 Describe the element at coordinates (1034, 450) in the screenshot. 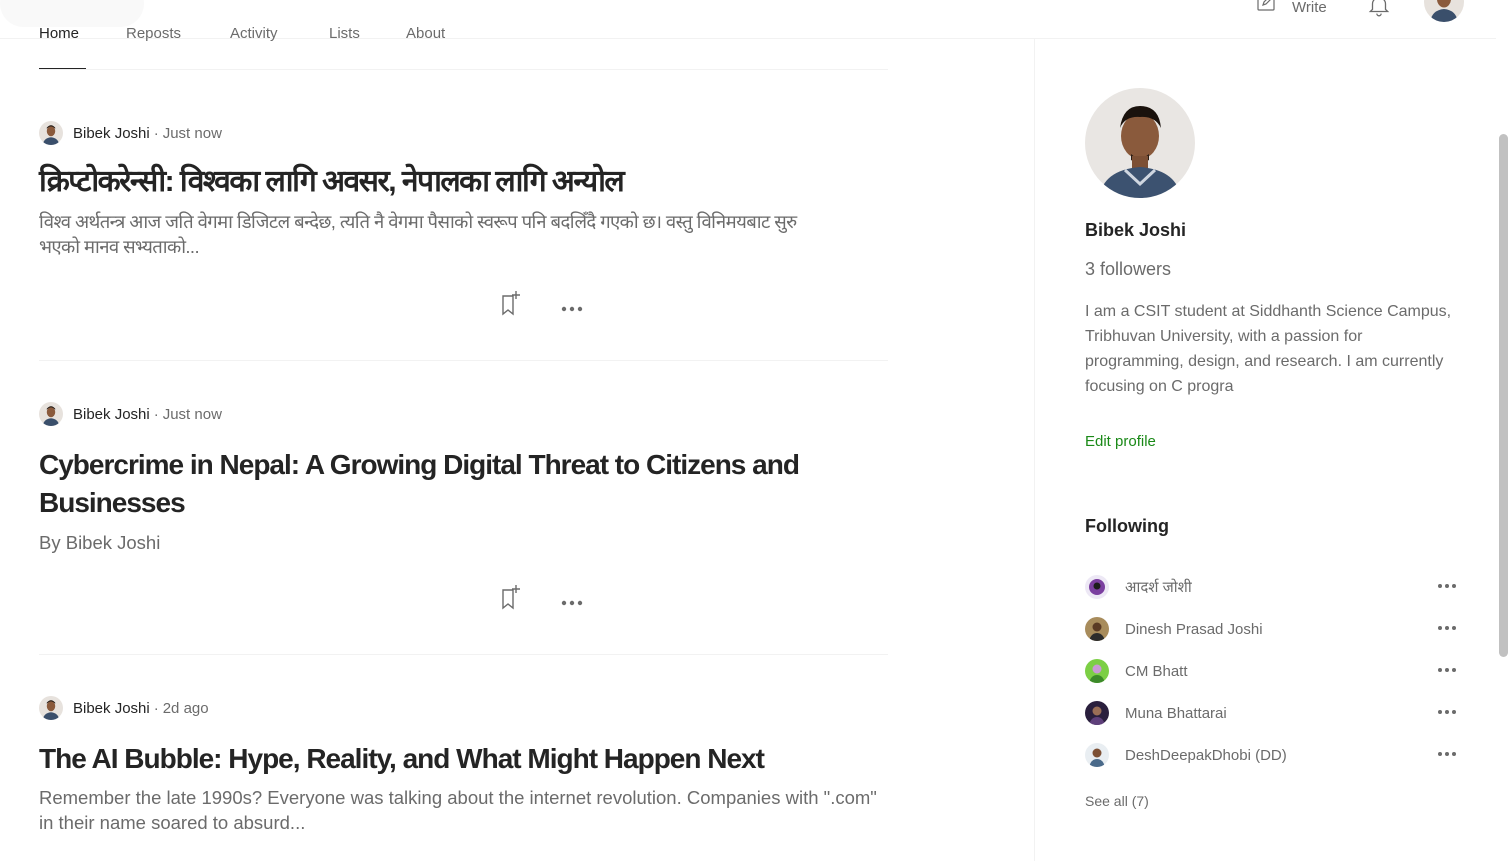

I see `sidebar-divider` at that location.